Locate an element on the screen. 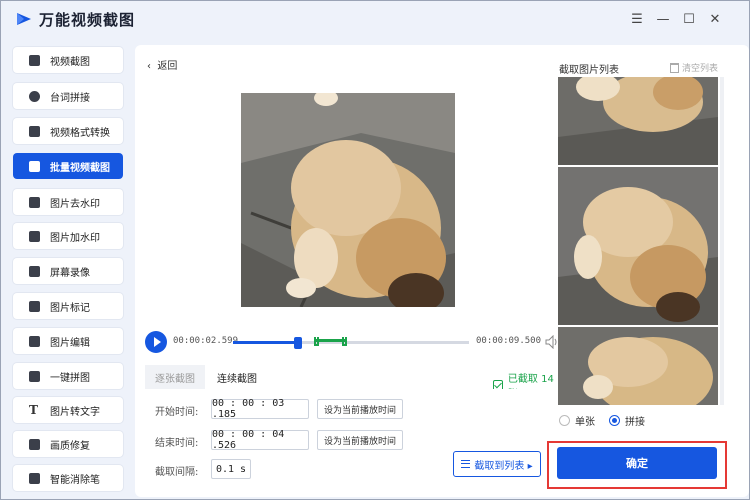 This screenshot has height=500, width=750. sidebar-item-batch-capture: 批量视频截图 is located at coordinates (68, 166).